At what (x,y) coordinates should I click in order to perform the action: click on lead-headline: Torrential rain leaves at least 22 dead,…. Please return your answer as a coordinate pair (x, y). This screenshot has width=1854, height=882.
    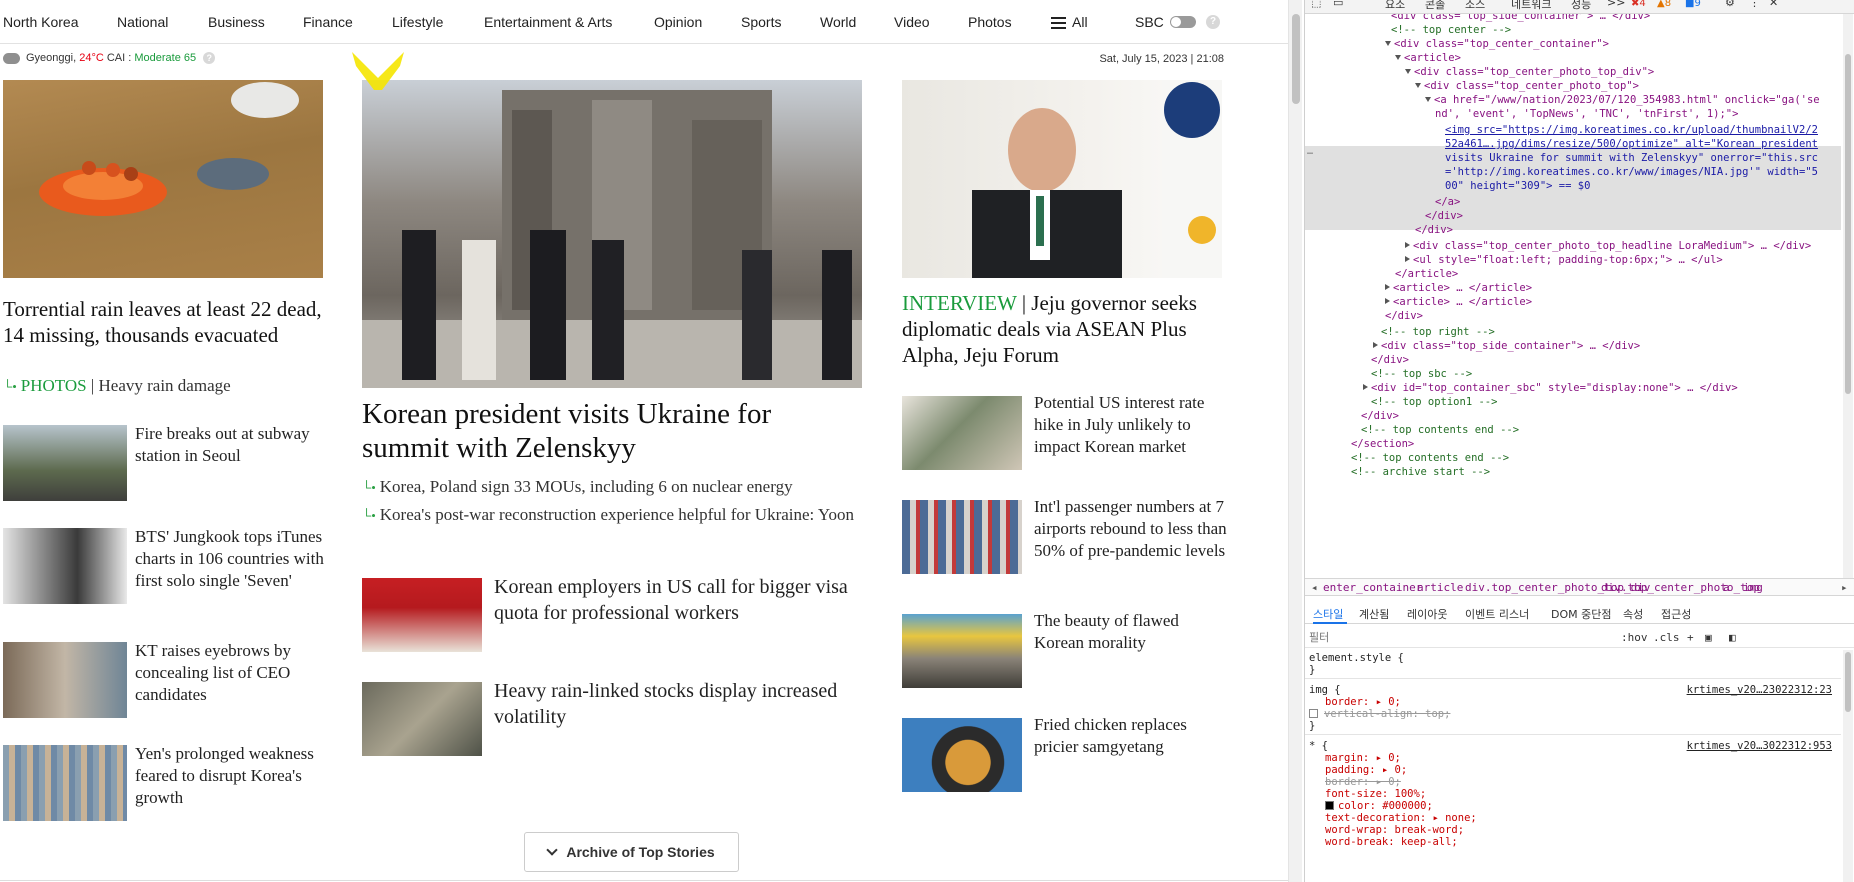
    Looking at the image, I should click on (165, 322).